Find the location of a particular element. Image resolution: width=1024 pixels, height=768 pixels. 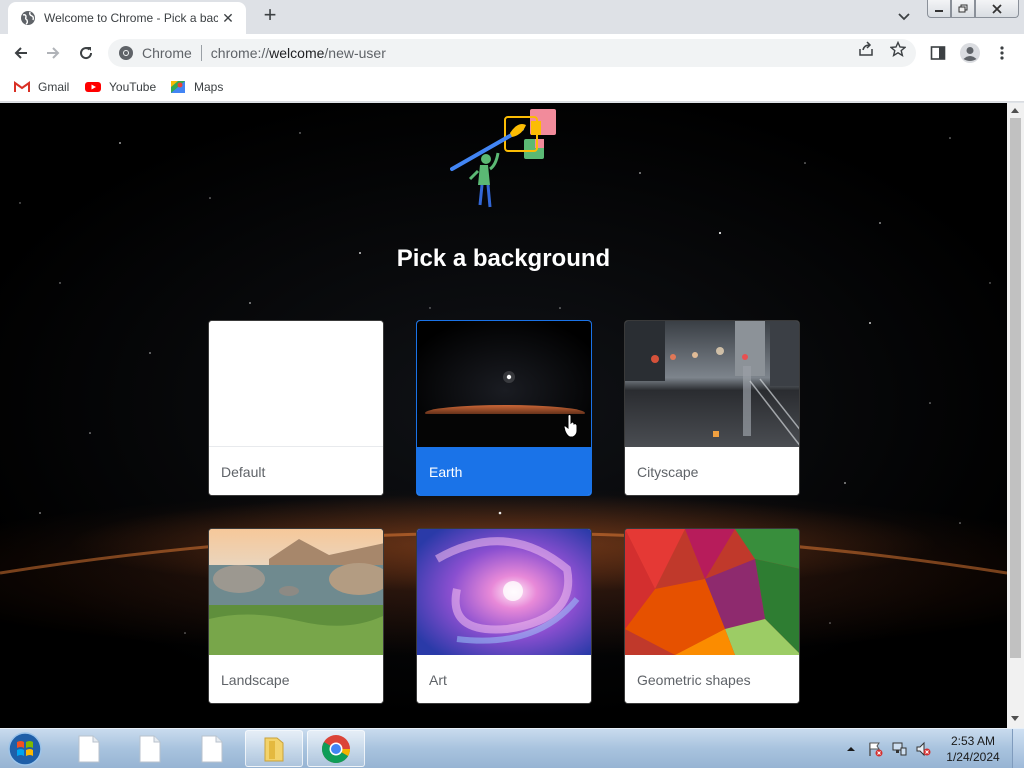

tab-close-icon: ✕ is located at coordinates (228, 18).